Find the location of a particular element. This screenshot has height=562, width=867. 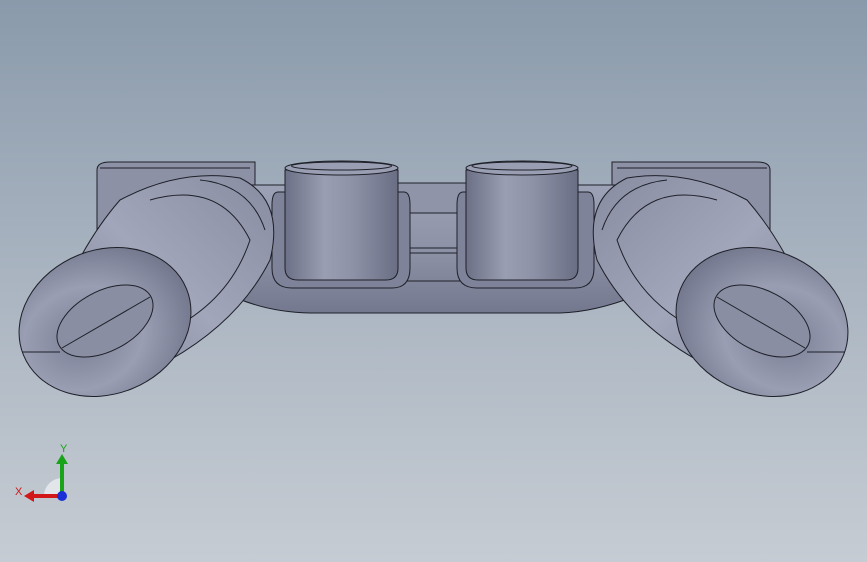

right-boss is located at coordinates (525, 224).